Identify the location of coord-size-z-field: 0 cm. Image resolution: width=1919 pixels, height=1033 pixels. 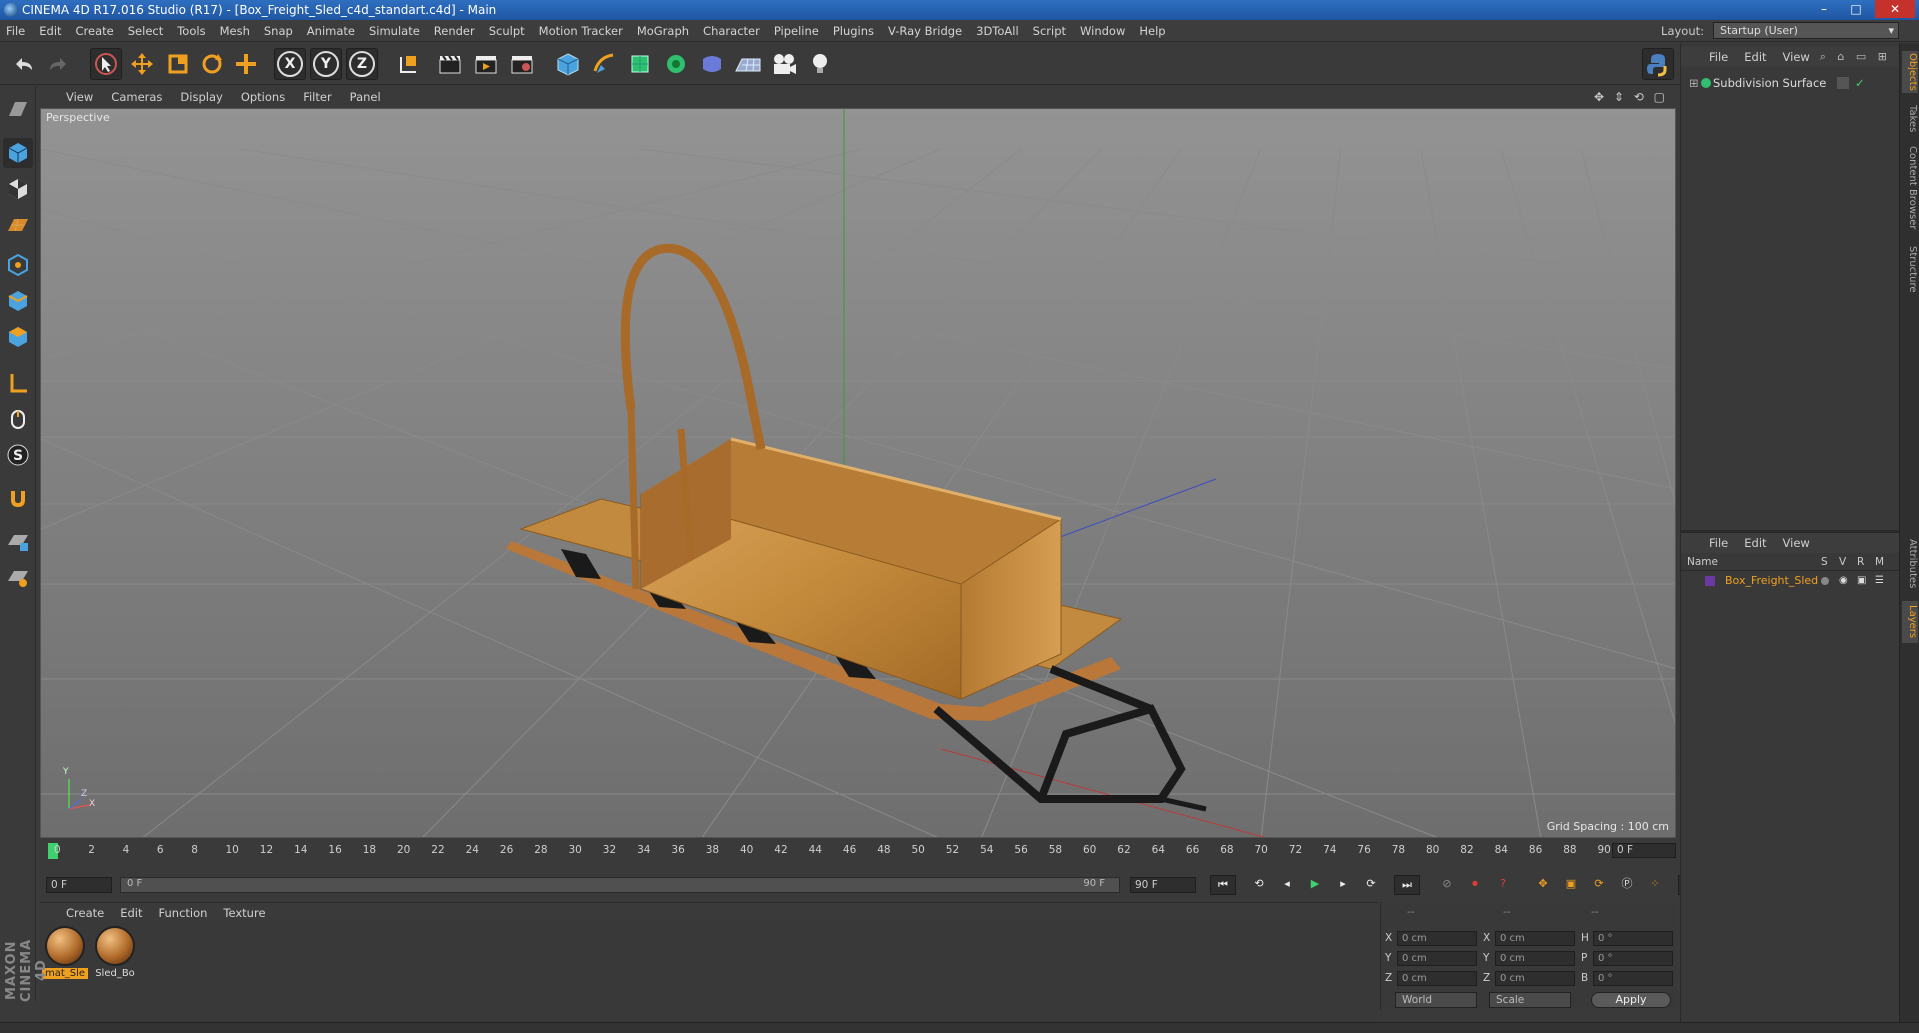
(1535, 978).